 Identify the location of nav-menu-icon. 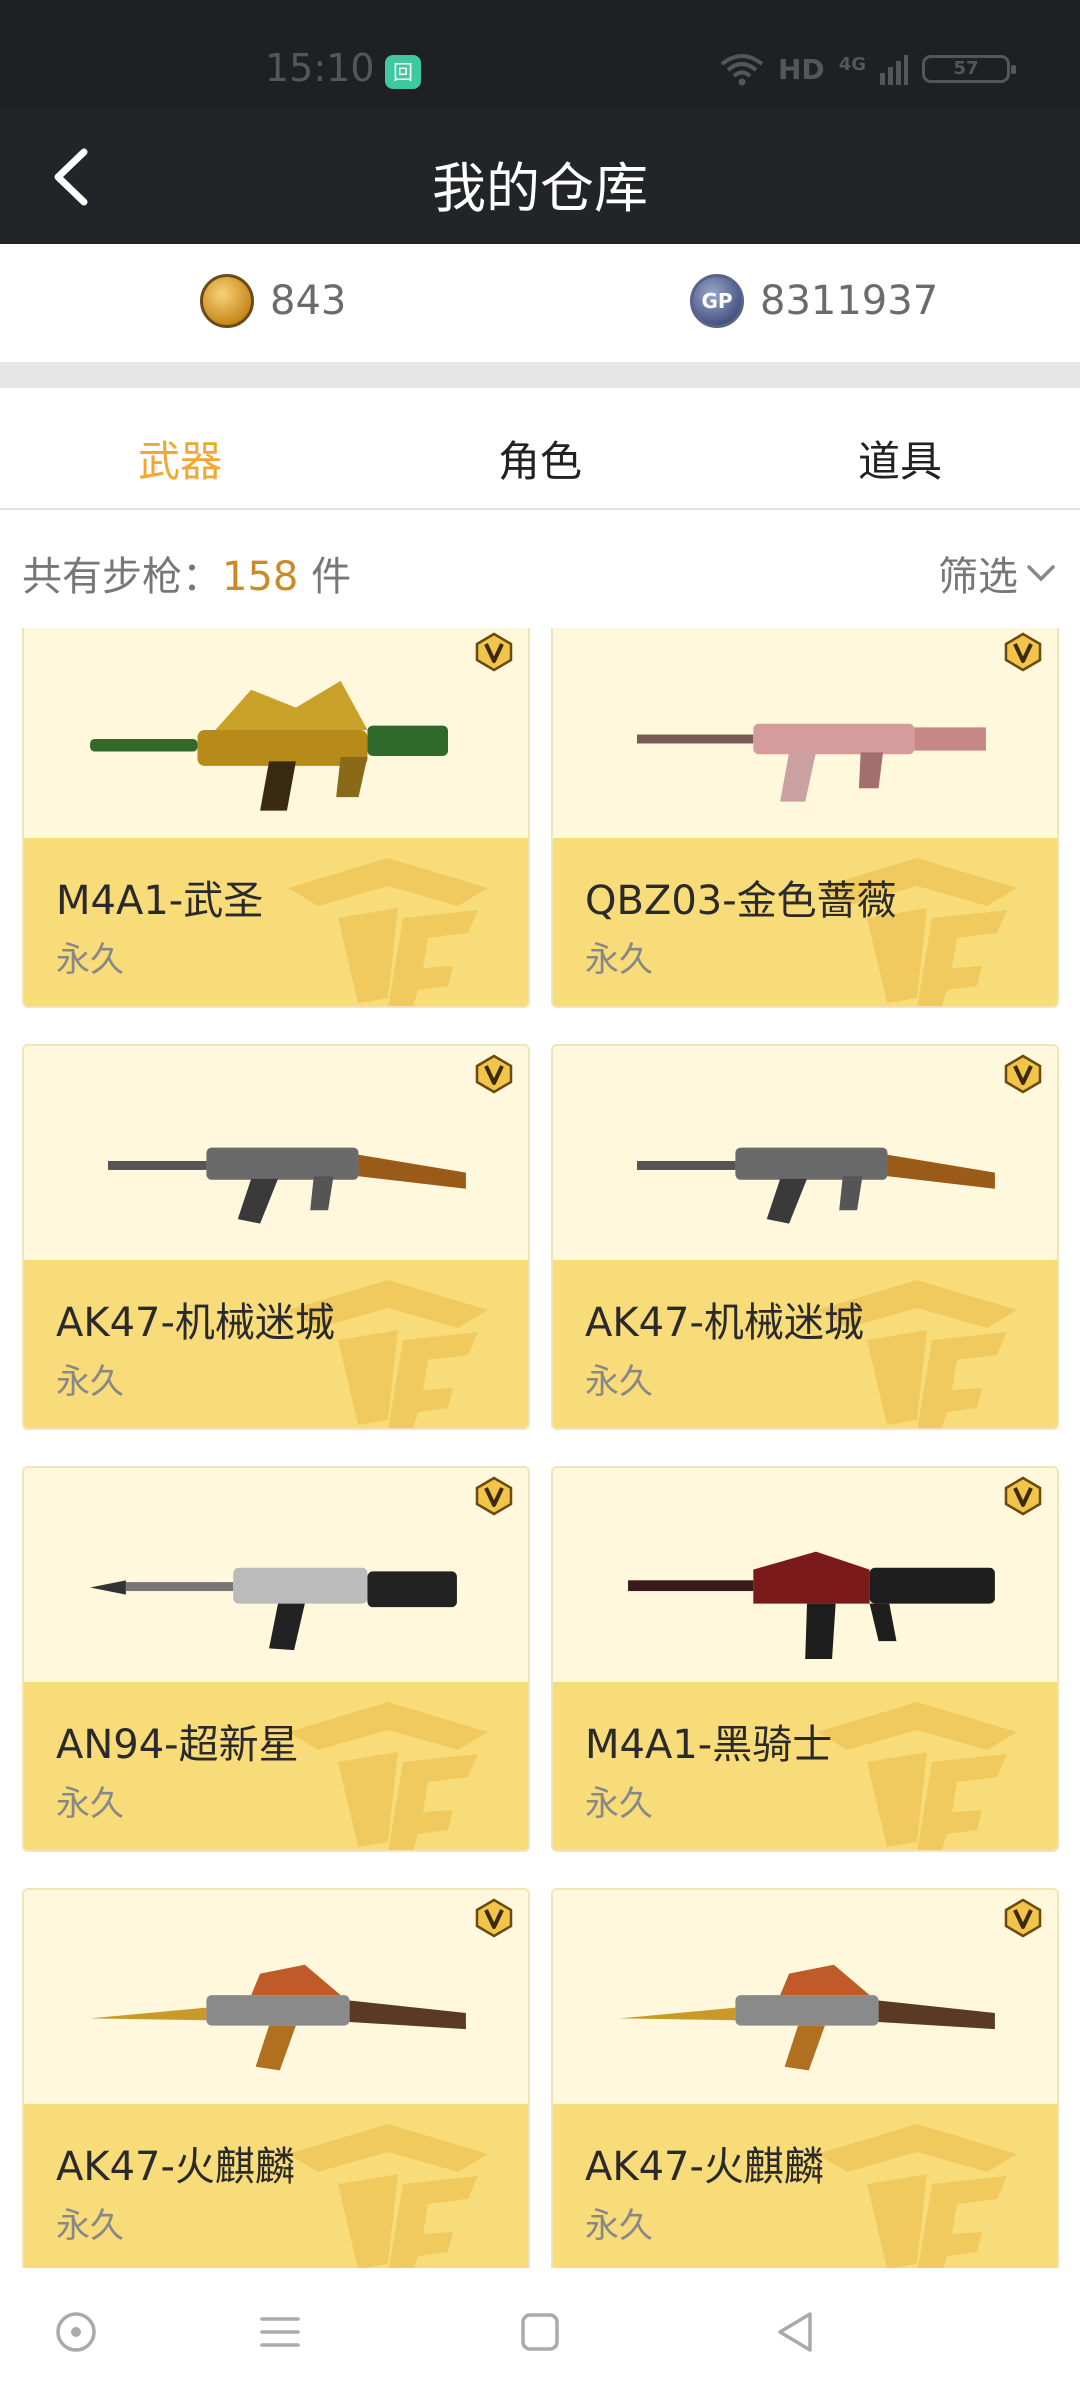
(280, 2332).